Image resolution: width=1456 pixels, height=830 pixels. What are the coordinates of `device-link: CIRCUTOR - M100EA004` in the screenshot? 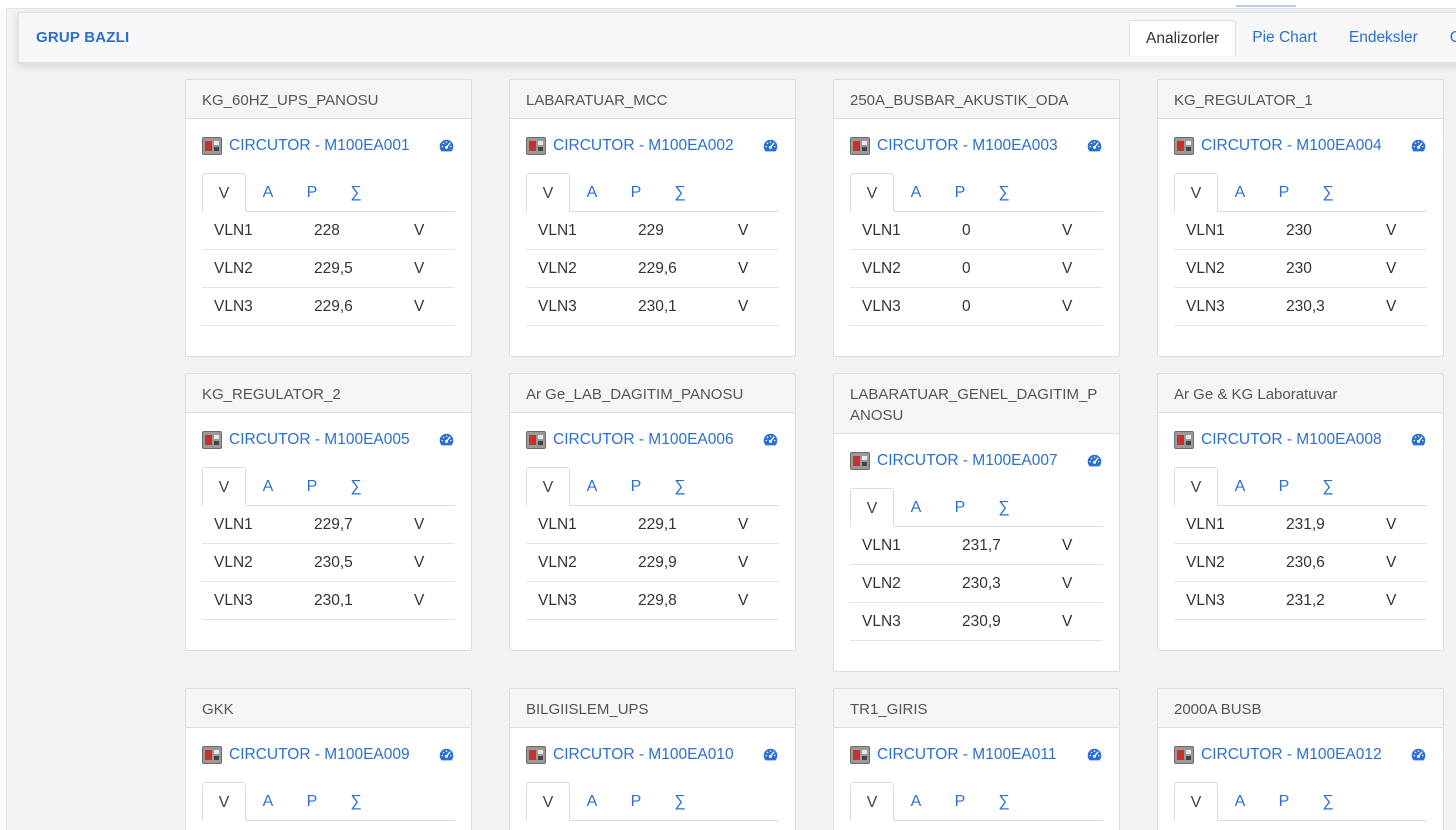 It's located at (1291, 146).